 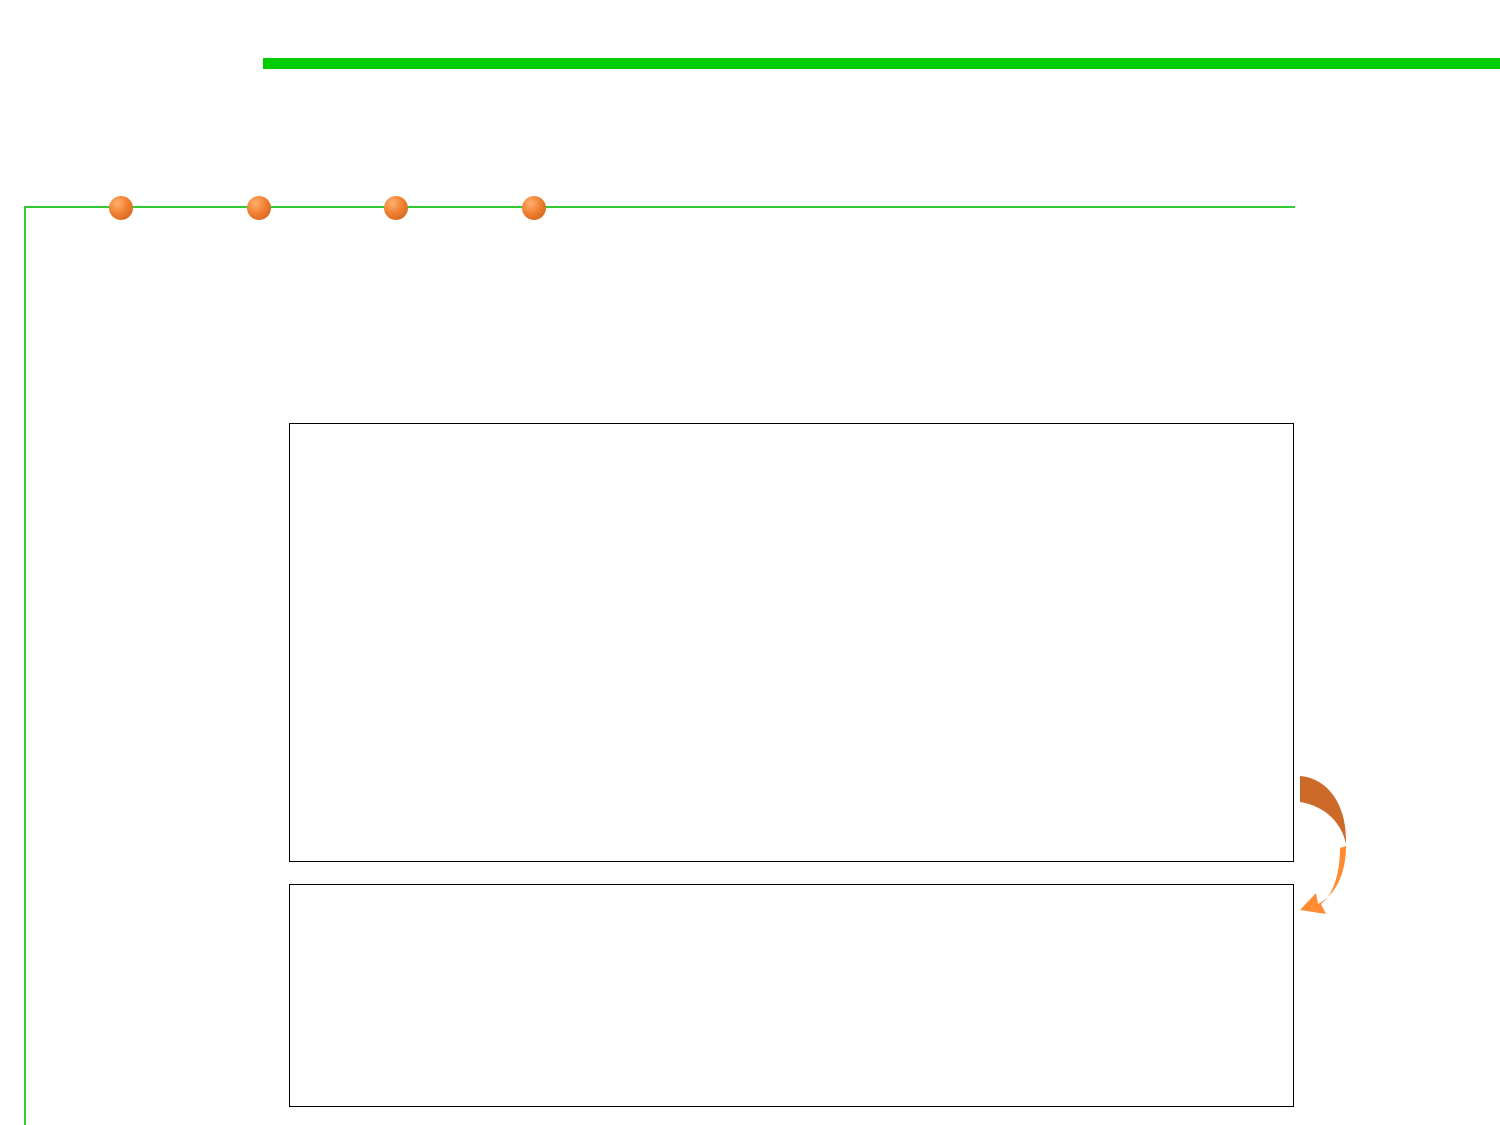 I want to click on vertical-rule, so click(x=25, y=665).